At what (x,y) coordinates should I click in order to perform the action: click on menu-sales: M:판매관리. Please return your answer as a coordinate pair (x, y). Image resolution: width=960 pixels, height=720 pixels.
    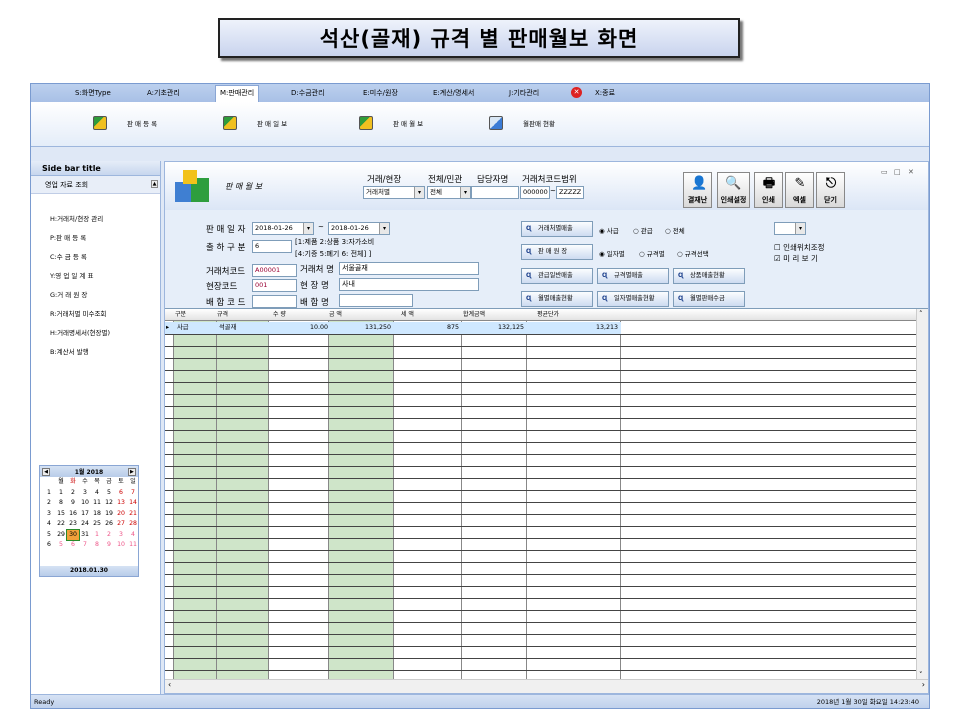
    Looking at the image, I should click on (237, 93).